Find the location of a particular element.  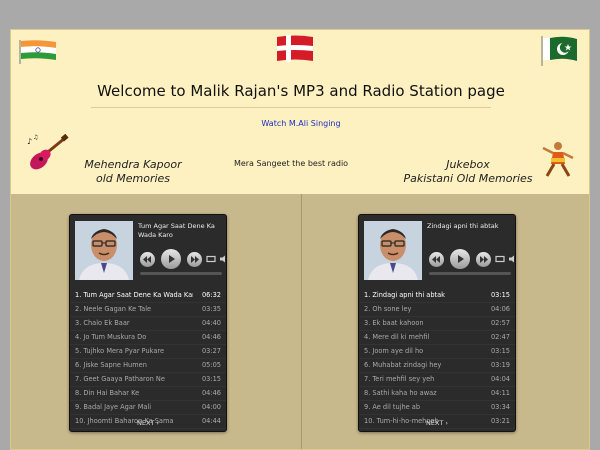

playlist-track: 6. Jiske Sapne Humen 05:05 is located at coordinates (148, 366).